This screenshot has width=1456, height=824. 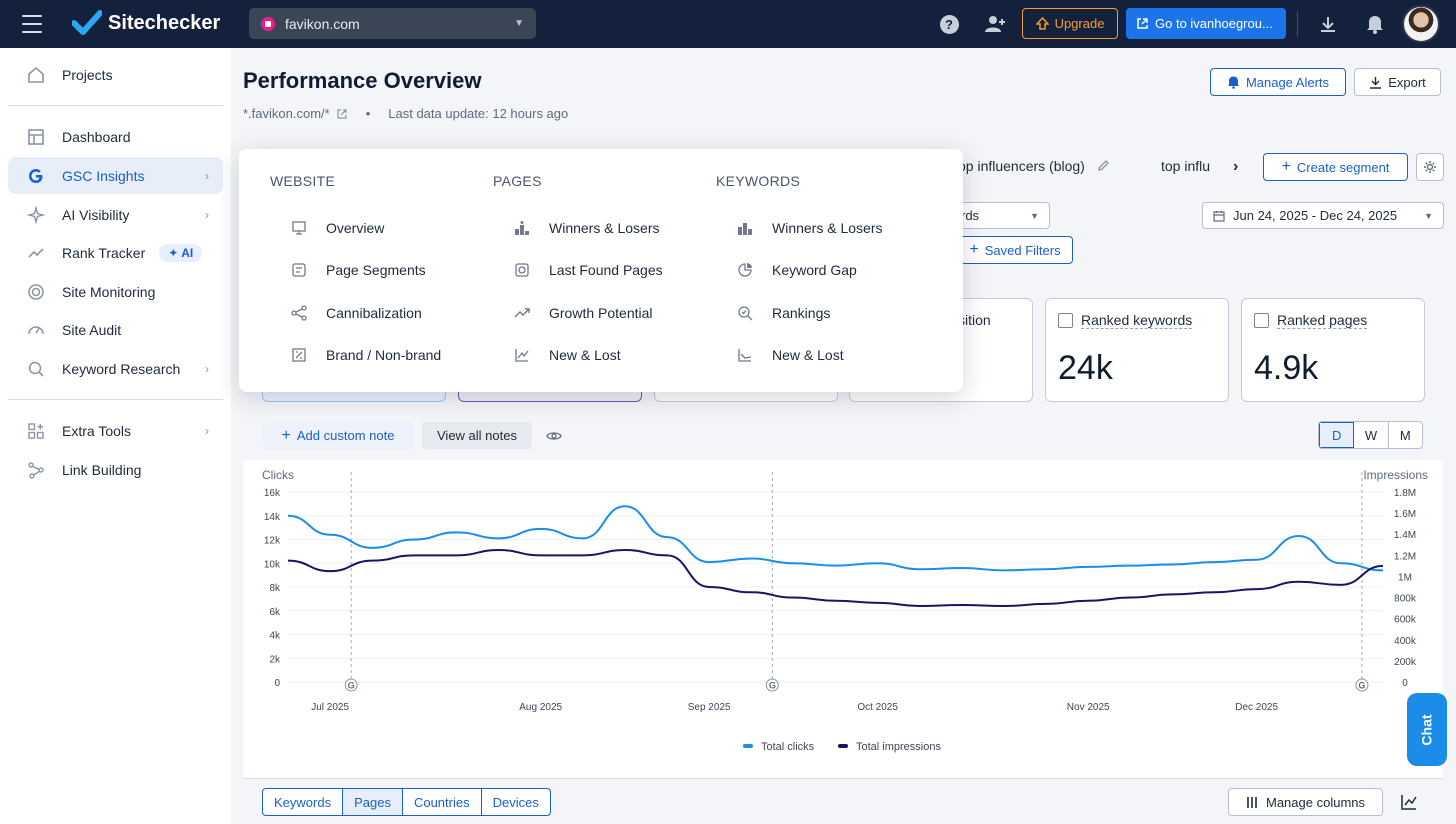 What do you see at coordinates (442, 802) in the screenshot?
I see `tab-countries: Countries` at bounding box center [442, 802].